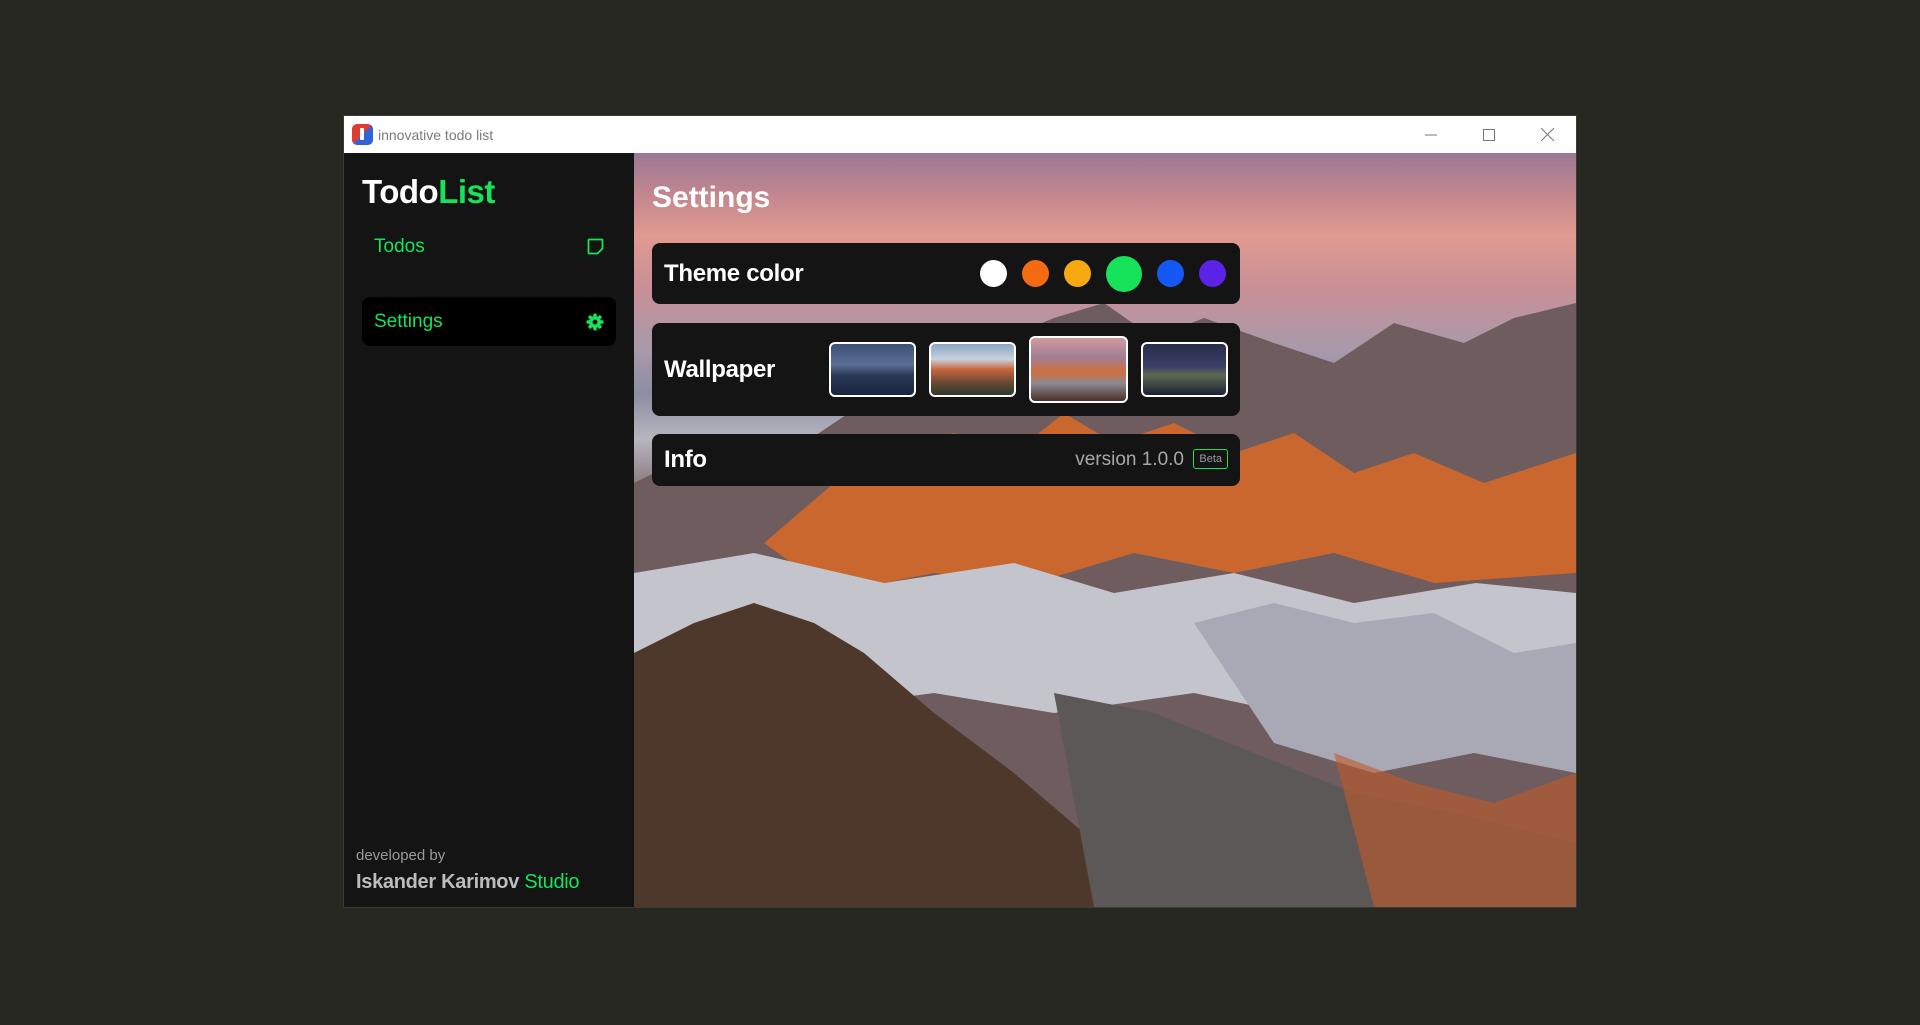 Image resolution: width=1920 pixels, height=1025 pixels. What do you see at coordinates (399, 246) in the screenshot?
I see `sidebar-item-label: Todos` at bounding box center [399, 246].